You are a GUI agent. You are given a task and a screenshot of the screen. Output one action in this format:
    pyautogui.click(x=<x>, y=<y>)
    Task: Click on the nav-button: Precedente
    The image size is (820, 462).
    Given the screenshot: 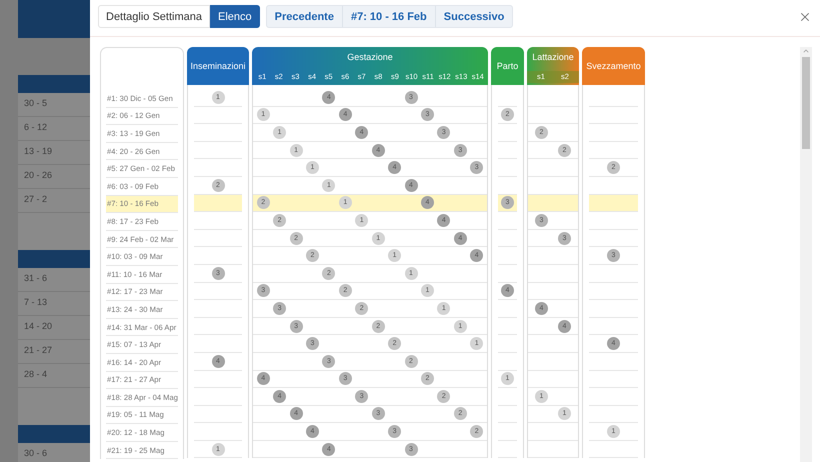 What is the action you would take?
    pyautogui.click(x=304, y=16)
    